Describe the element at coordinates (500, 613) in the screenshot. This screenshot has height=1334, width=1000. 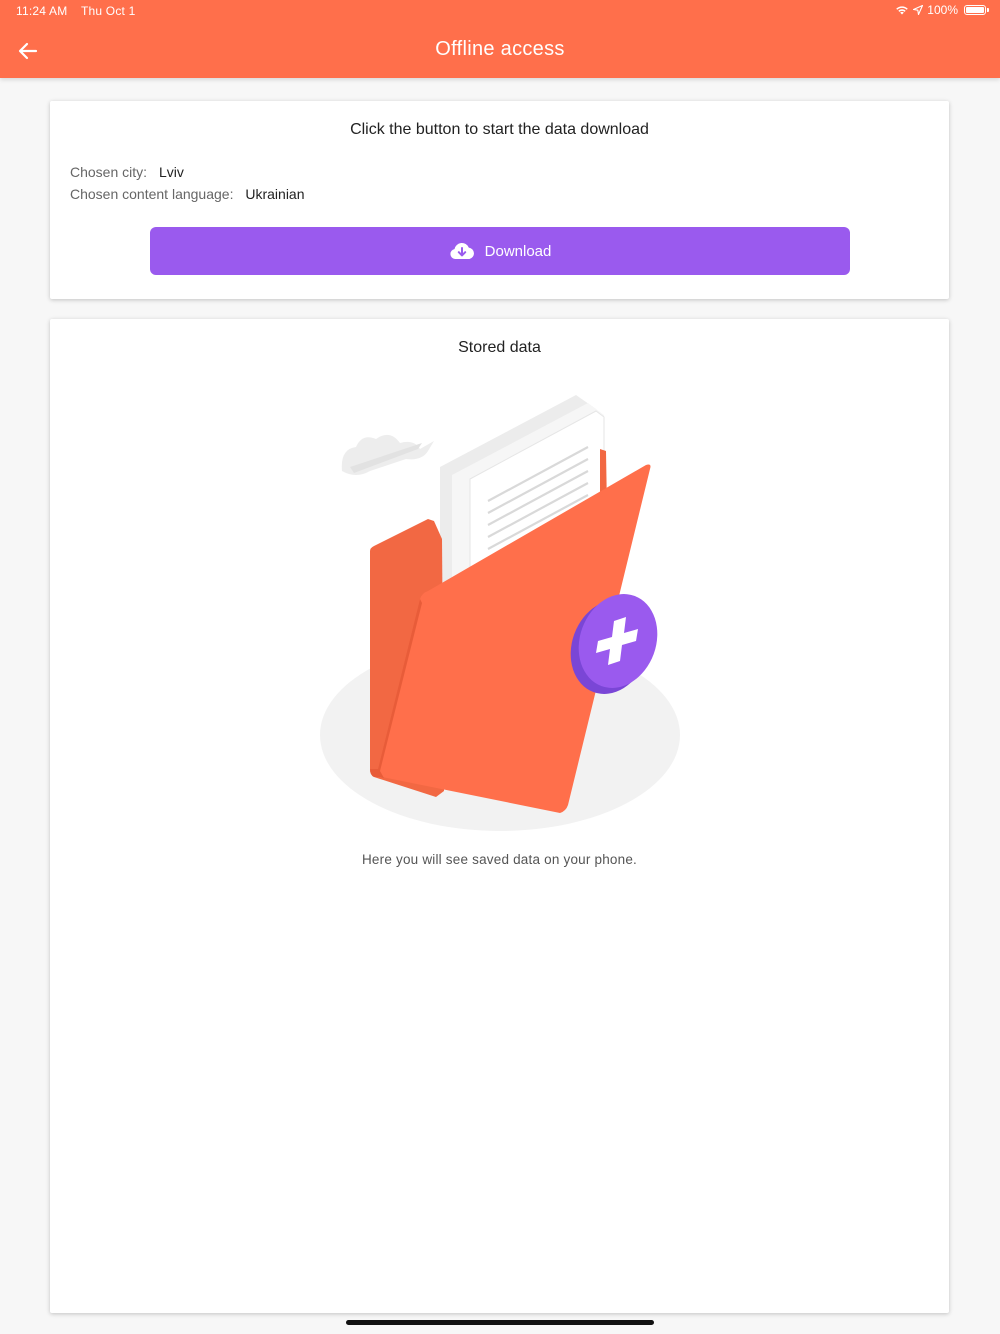
I see `empty-folder-illustration` at that location.